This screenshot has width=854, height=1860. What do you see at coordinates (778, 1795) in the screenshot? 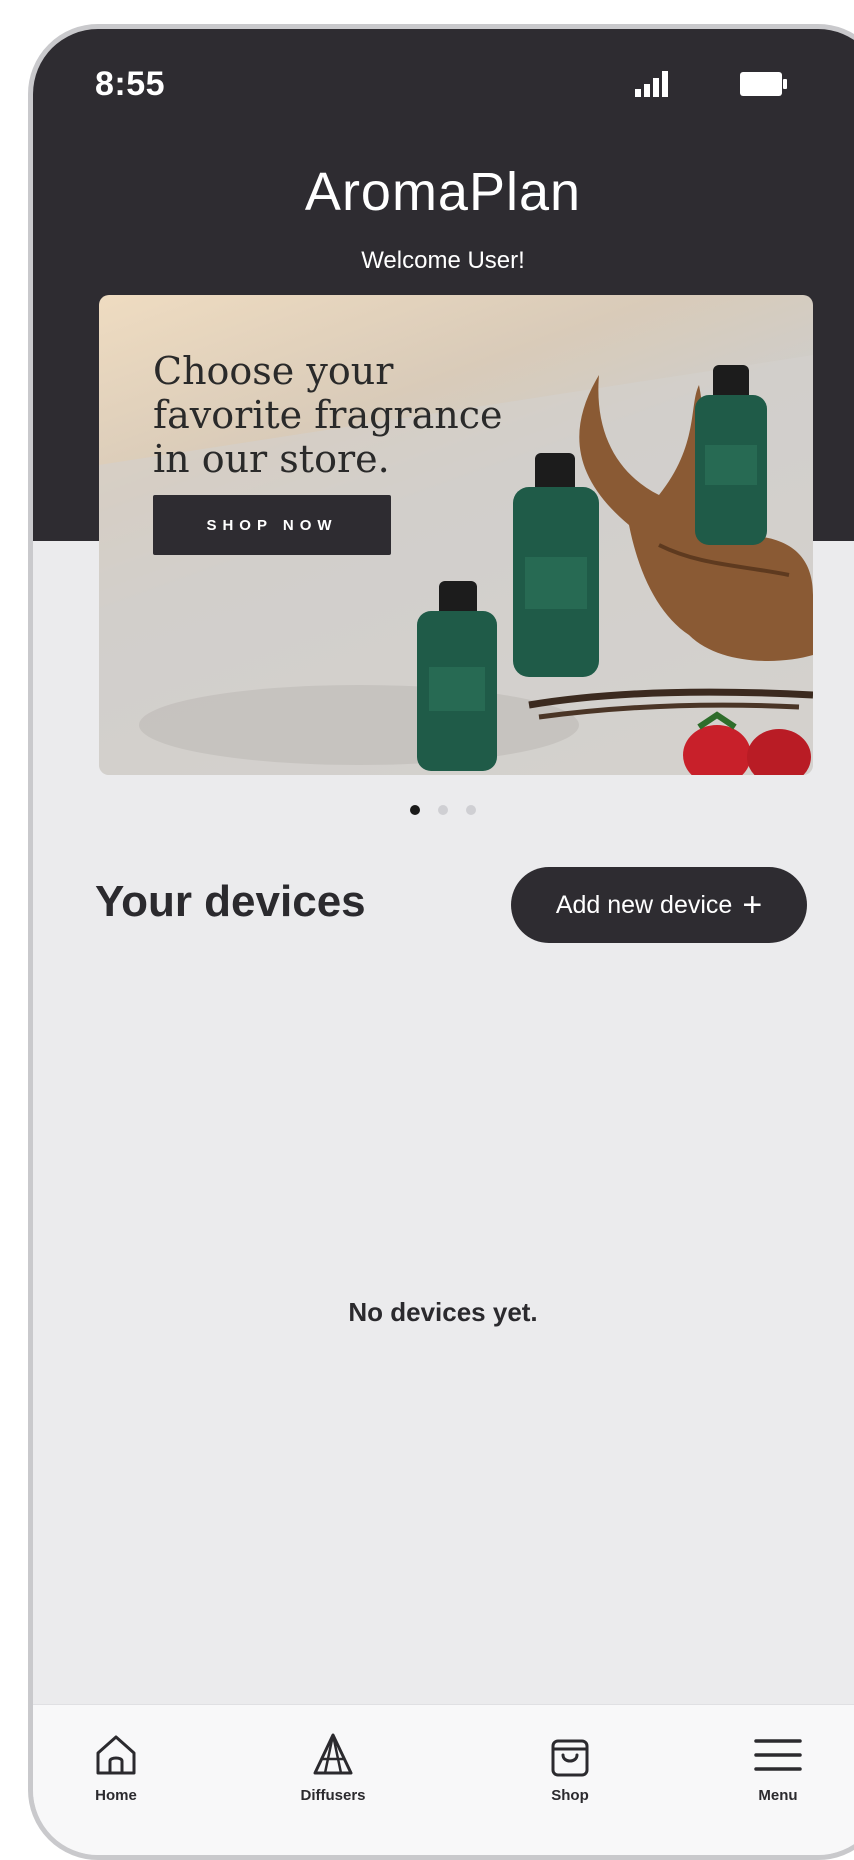
I see `nav-label-menu: Menu` at bounding box center [778, 1795].